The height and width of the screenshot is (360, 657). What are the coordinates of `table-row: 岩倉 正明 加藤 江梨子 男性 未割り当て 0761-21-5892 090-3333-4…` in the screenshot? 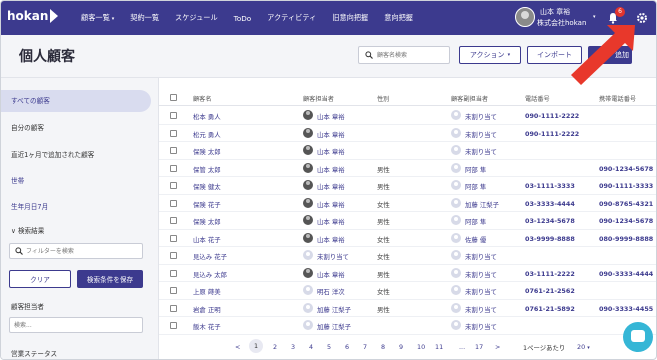 It's located at (407, 308).